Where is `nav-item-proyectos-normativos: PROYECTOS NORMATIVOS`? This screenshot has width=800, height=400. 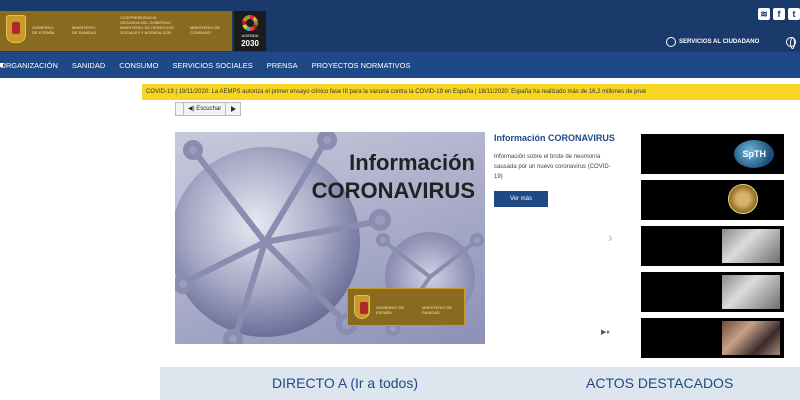
nav-item-proyectos-normativos: PROYECTOS NORMATIVOS is located at coordinates (361, 65).